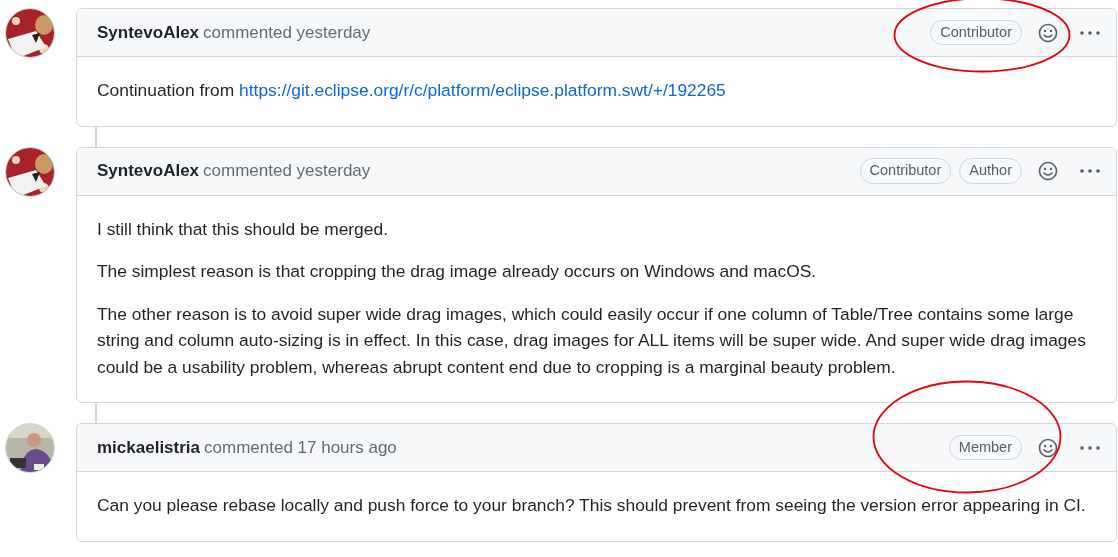 This screenshot has width=1118, height=557. What do you see at coordinates (243, 229) in the screenshot?
I see `comment-text: I still think that this should be merged.` at bounding box center [243, 229].